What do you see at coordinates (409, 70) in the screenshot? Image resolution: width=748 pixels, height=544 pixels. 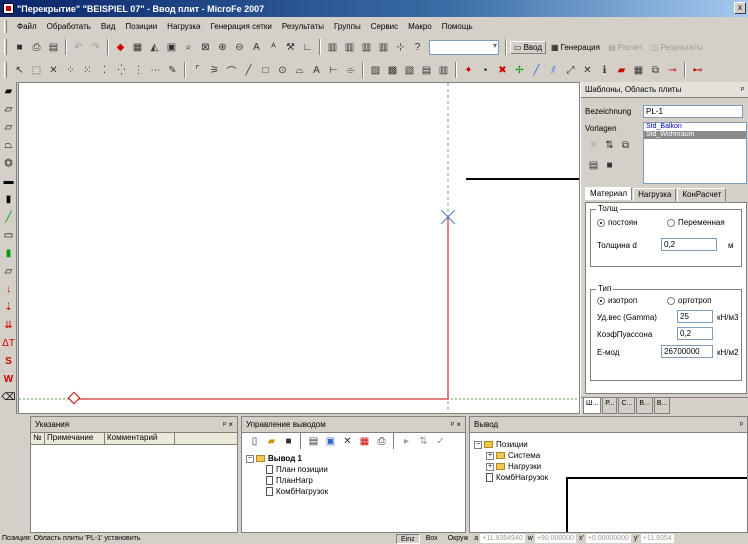 I see `pattern-icon: ▧` at bounding box center [409, 70].